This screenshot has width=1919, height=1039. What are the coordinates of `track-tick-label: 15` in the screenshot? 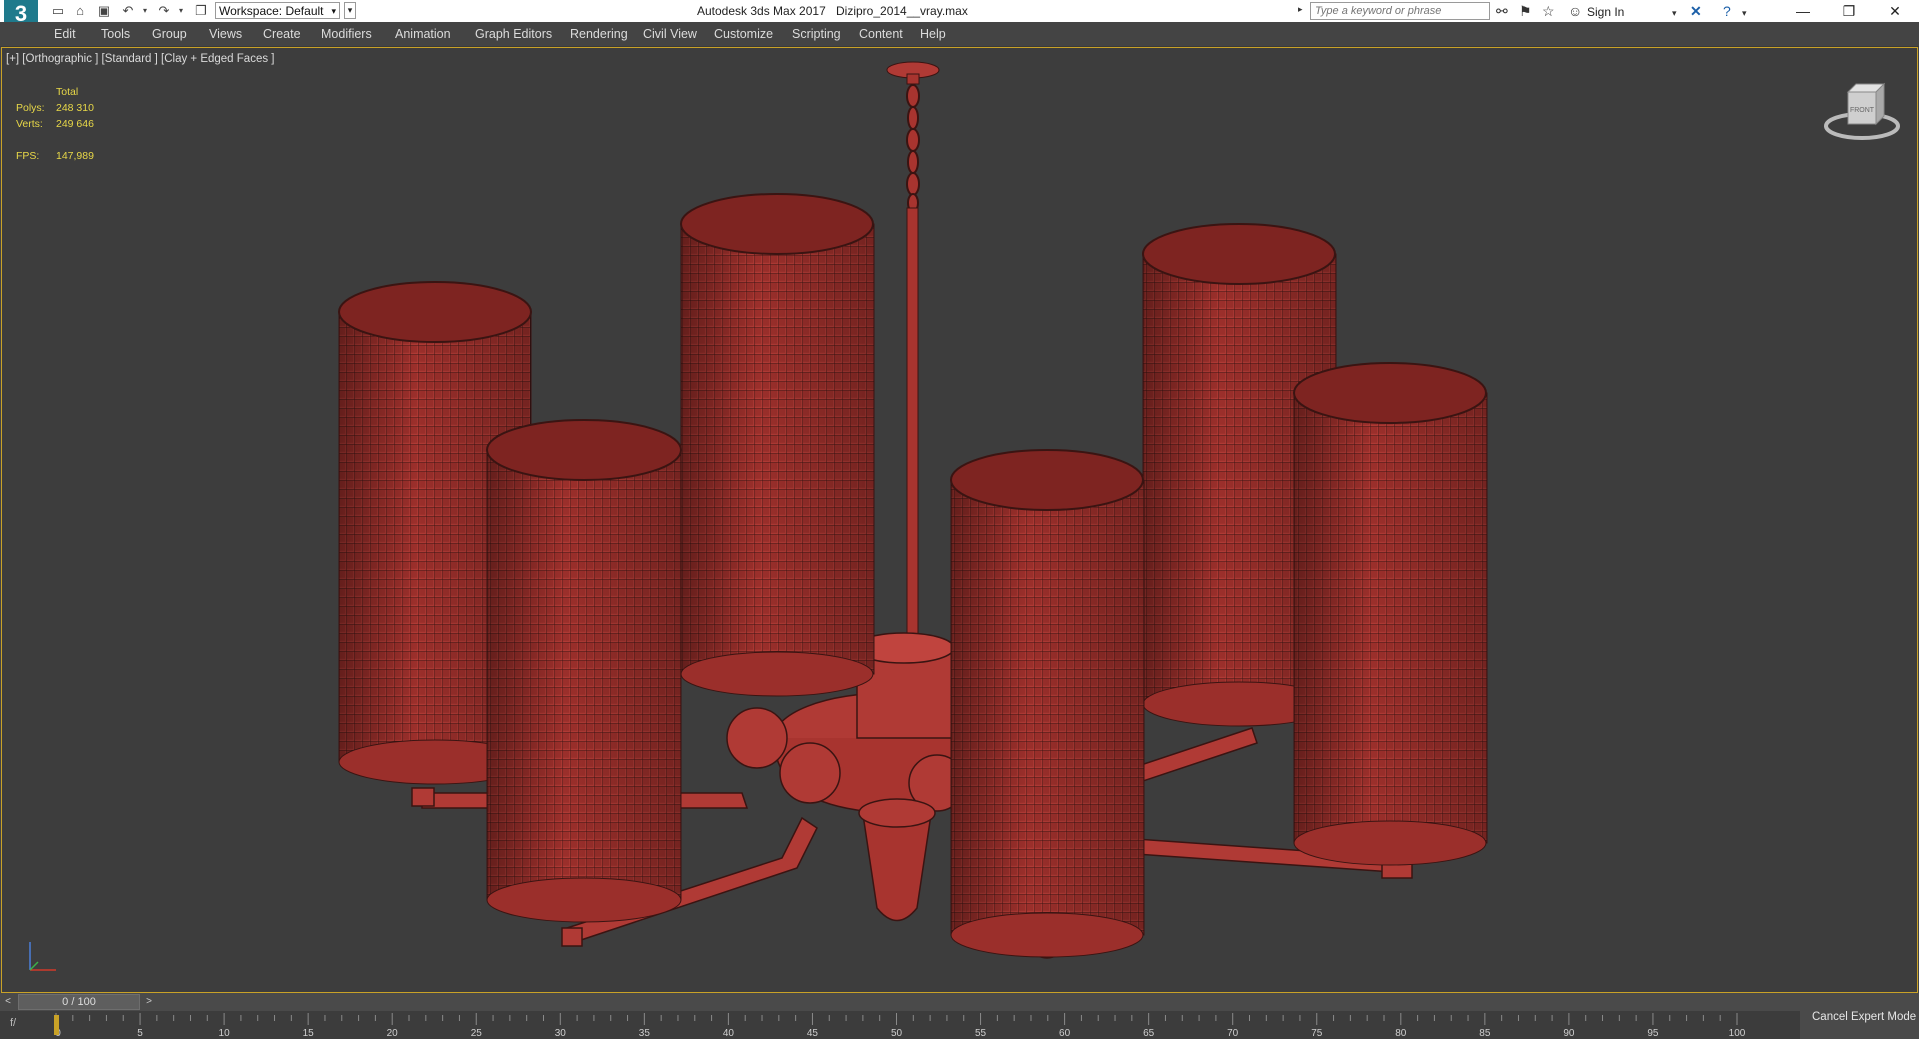 It's located at (309, 1033).